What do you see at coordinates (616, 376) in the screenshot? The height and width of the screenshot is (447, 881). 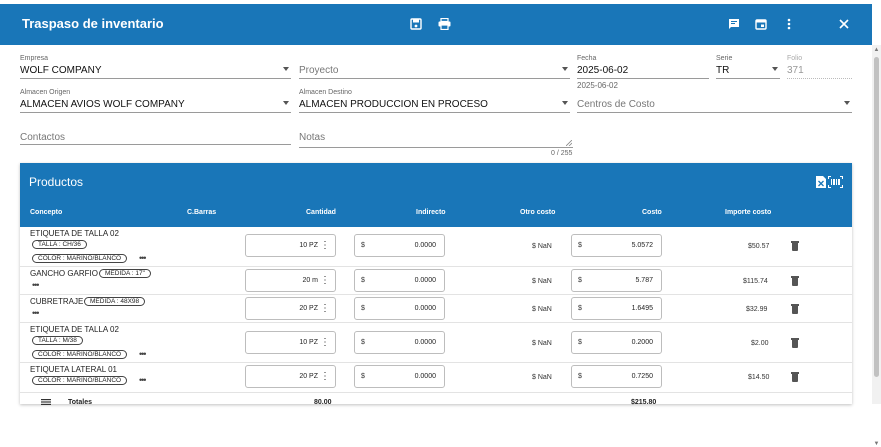 I see `costo-input: $ 0.7250` at bounding box center [616, 376].